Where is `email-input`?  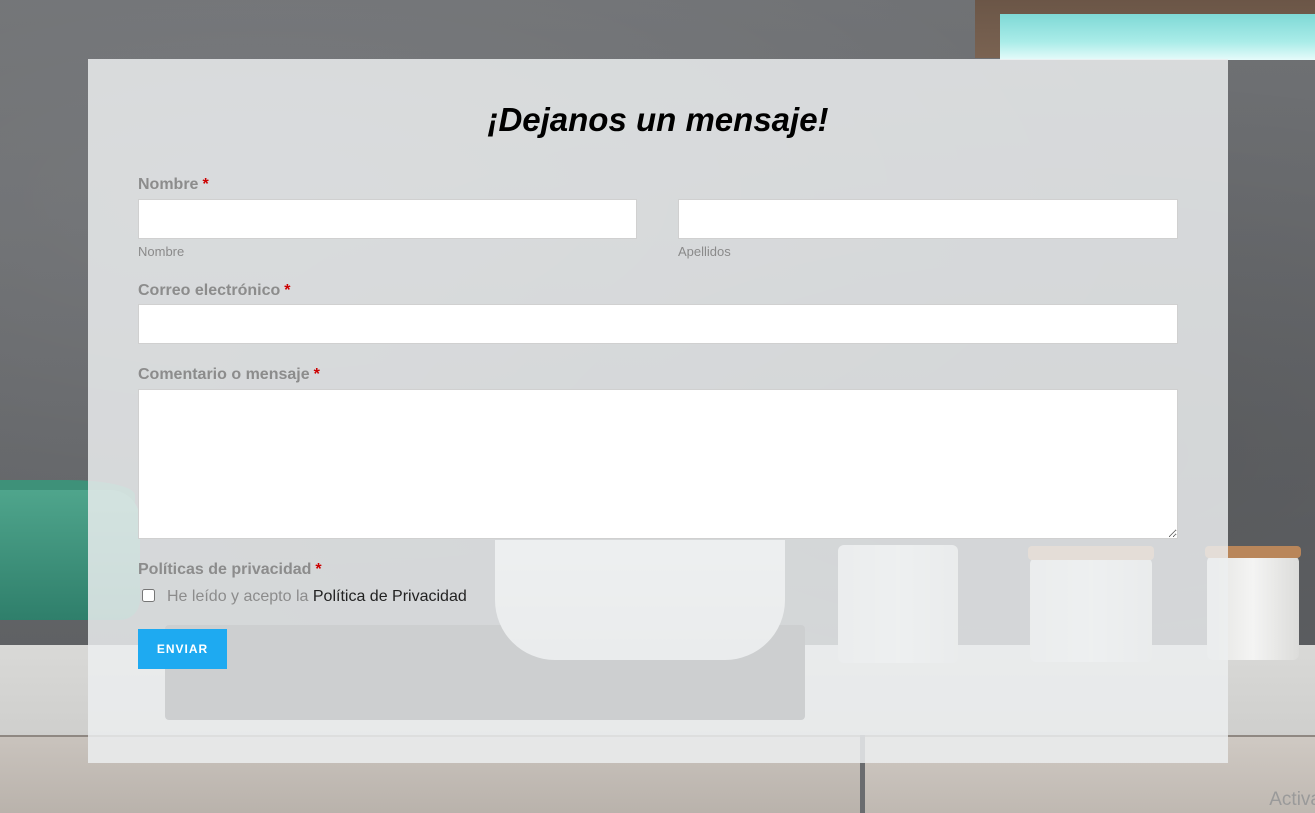
email-input is located at coordinates (658, 324).